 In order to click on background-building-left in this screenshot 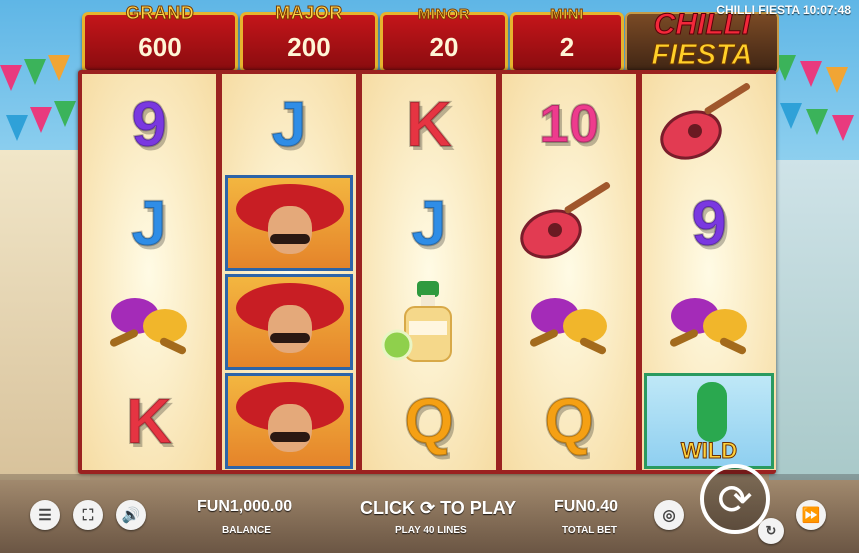, I will do `click(45, 315)`.